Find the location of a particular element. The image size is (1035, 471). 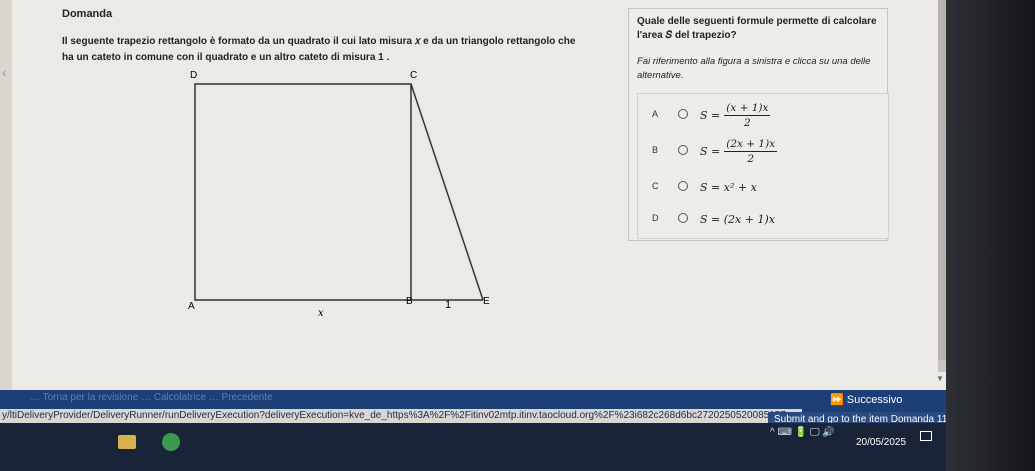

option-c: C S = x² + x is located at coordinates (758, 187).